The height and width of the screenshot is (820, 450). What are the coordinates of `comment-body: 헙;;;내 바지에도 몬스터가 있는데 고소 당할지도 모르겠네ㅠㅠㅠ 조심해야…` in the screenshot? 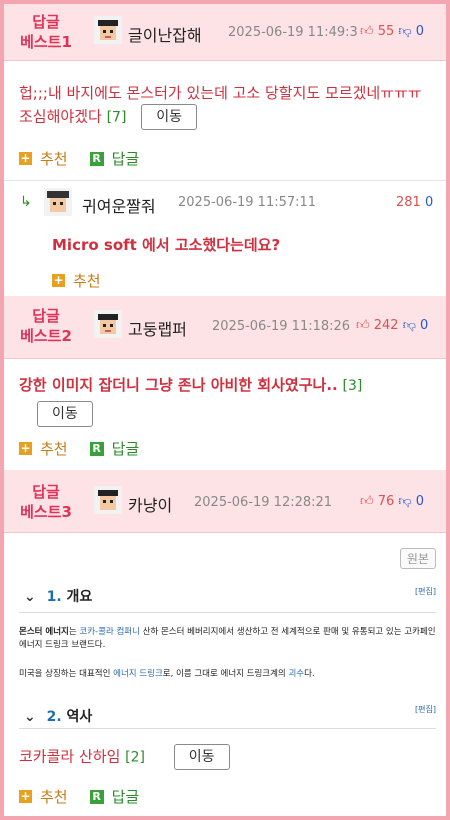 It's located at (225, 106).